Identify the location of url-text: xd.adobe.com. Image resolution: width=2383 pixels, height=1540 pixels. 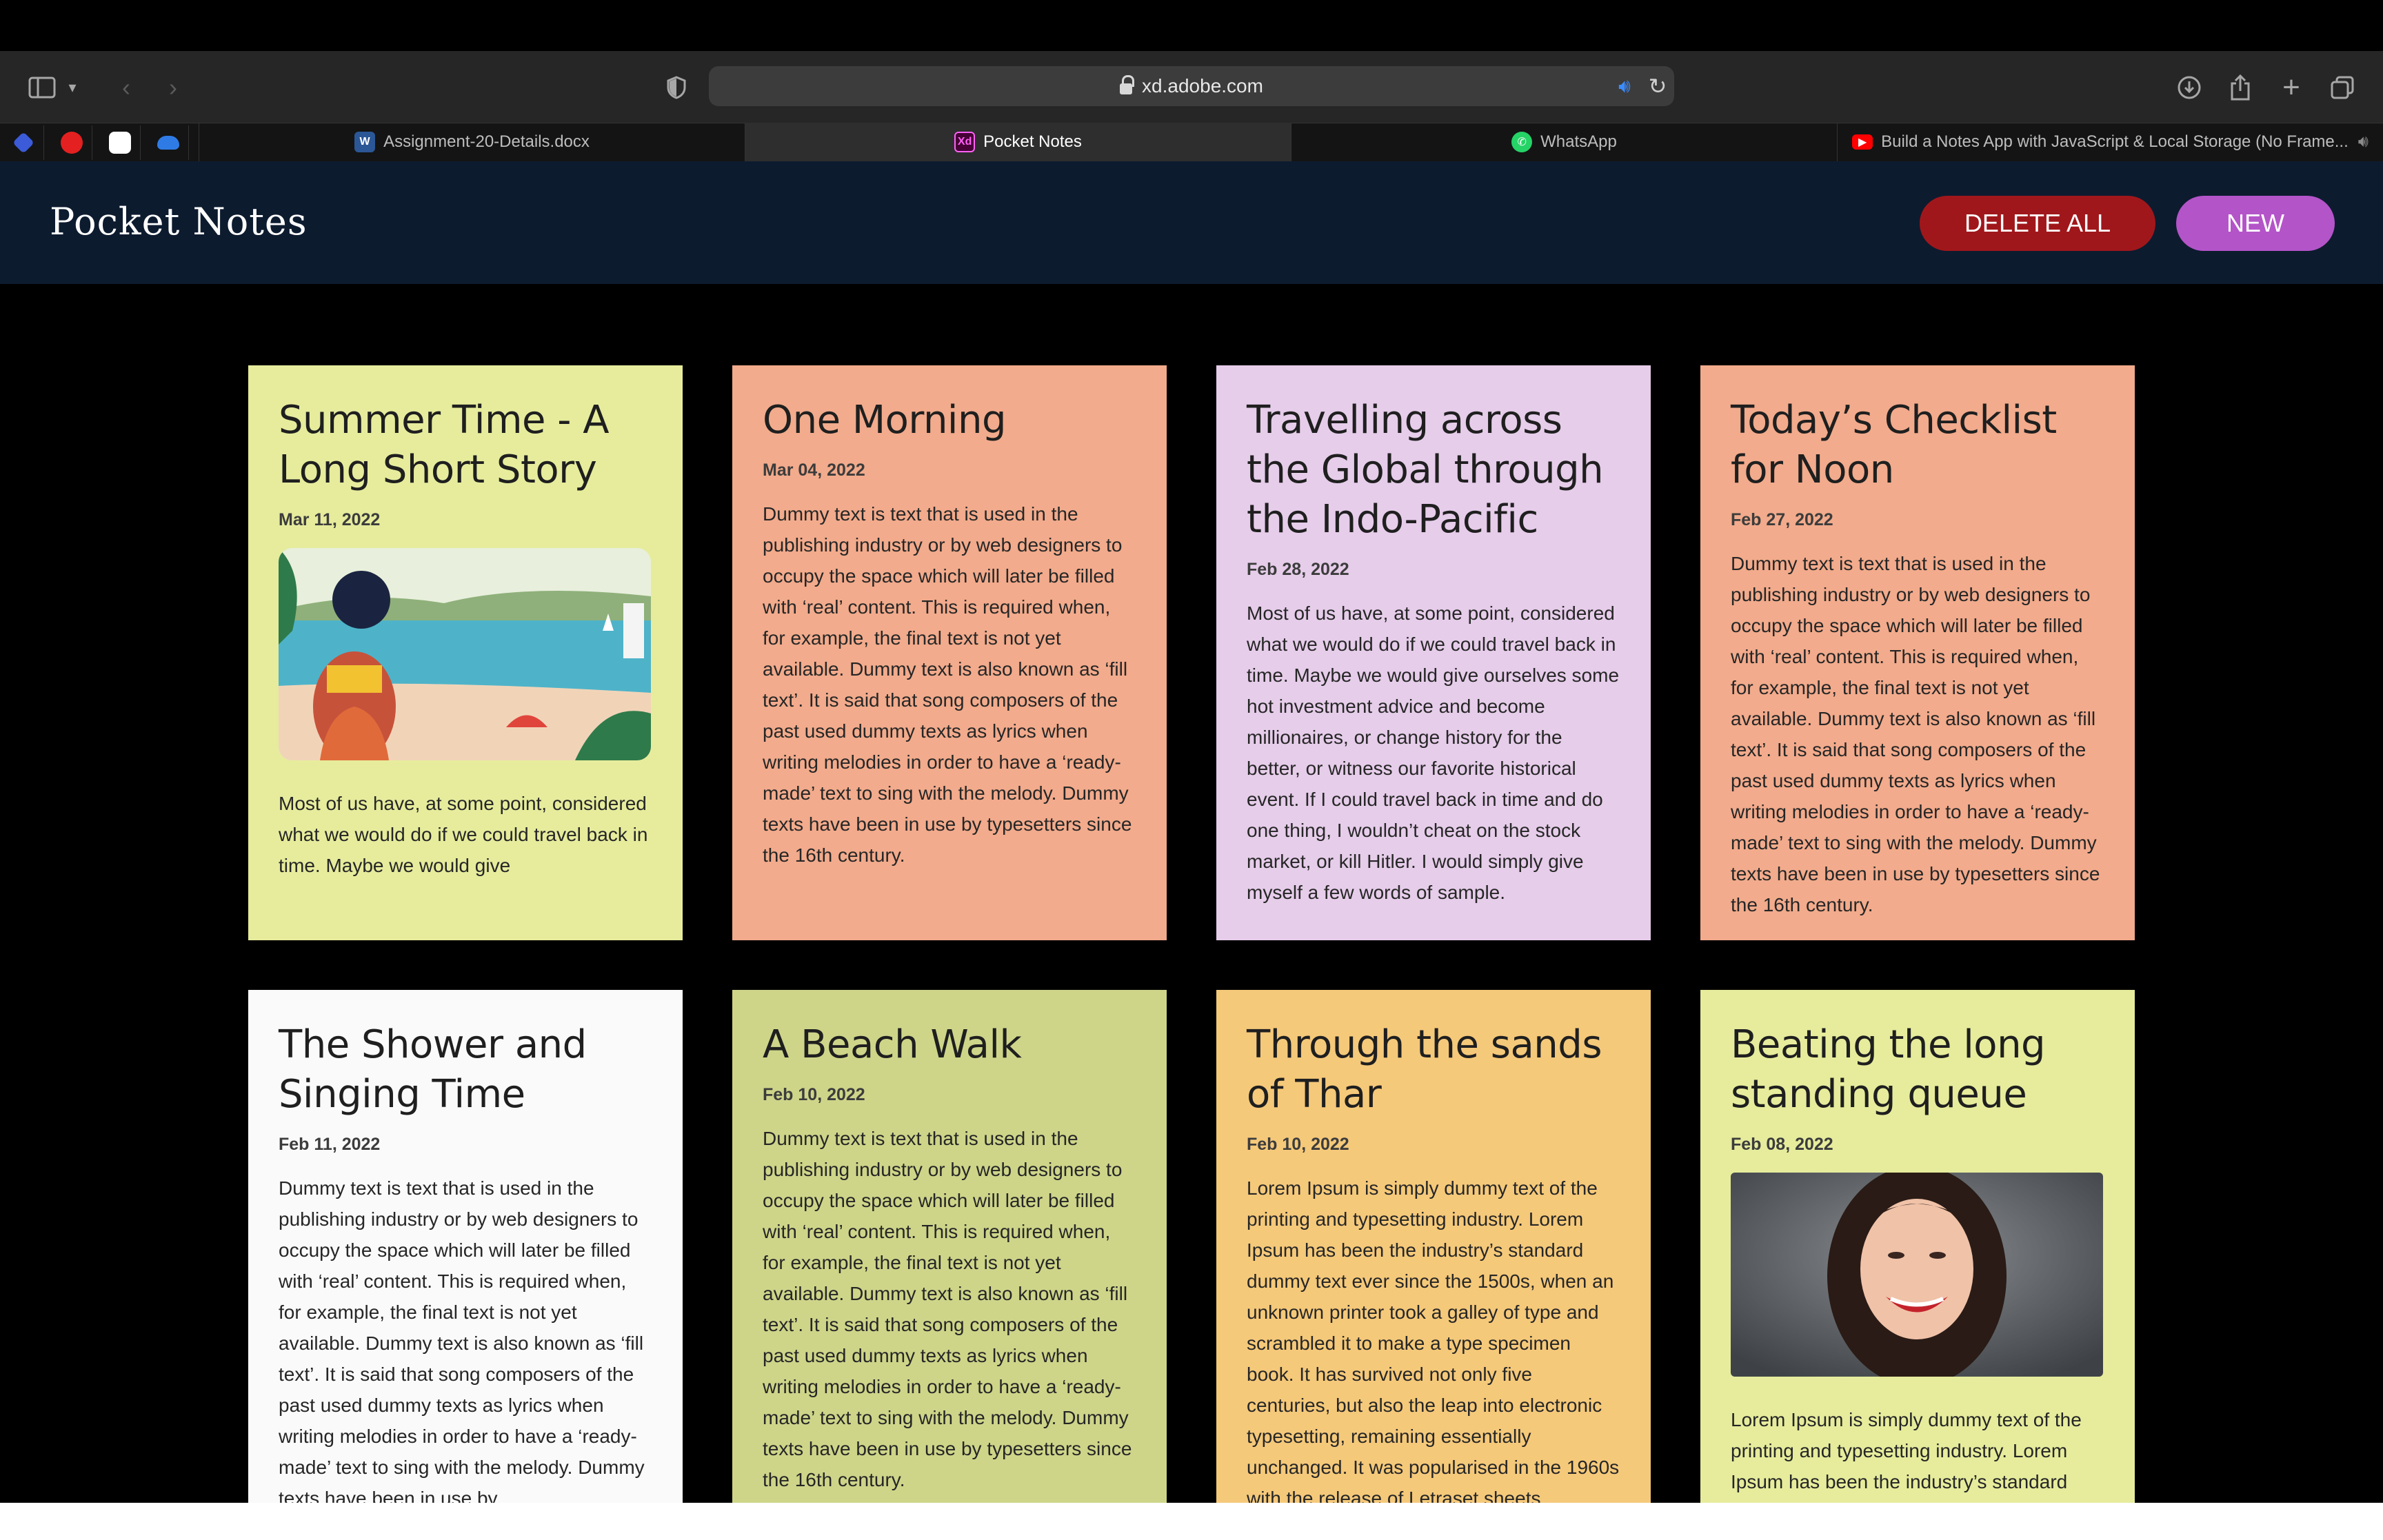
(1202, 86).